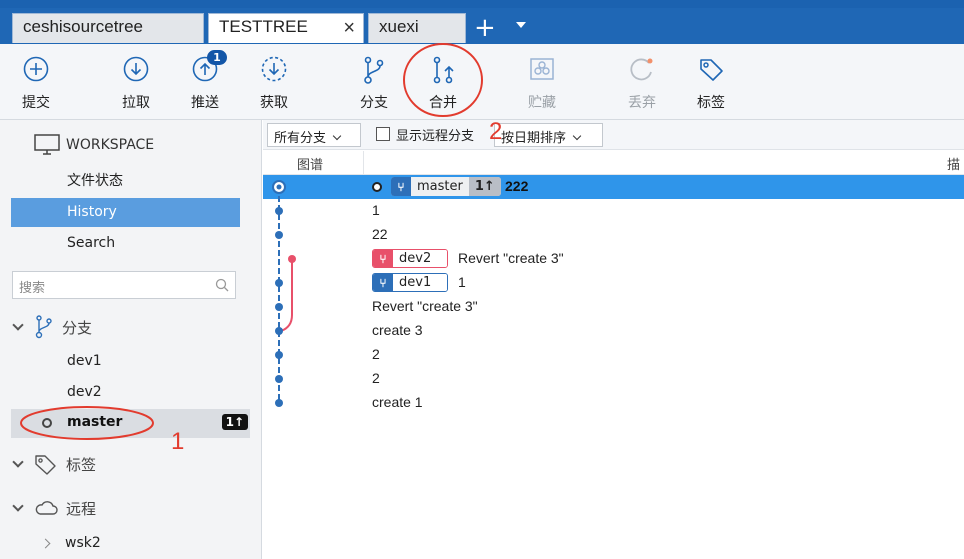 The width and height of the screenshot is (964, 559). Describe the element at coordinates (87, 423) in the screenshot. I see `annotation-circle-master` at that location.